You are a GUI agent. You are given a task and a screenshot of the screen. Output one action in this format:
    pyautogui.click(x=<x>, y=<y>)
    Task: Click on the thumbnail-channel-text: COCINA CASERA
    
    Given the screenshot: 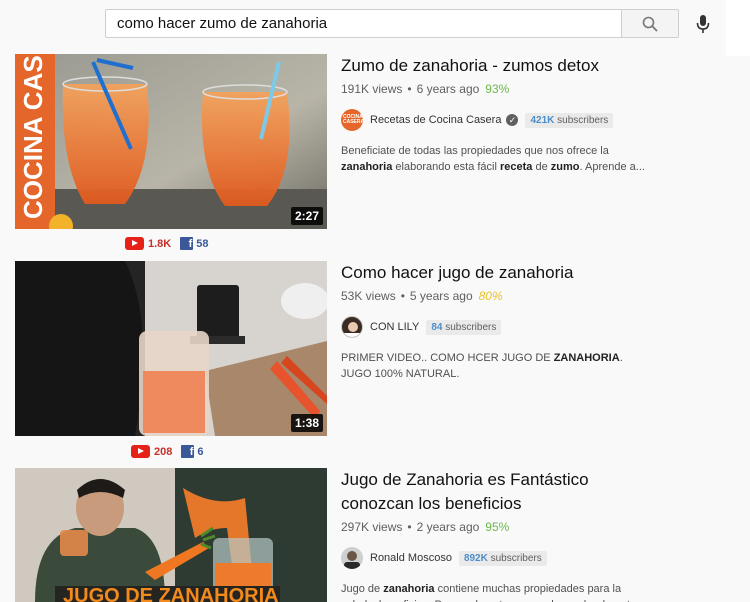 What is the action you would take?
    pyautogui.click(x=33, y=136)
    